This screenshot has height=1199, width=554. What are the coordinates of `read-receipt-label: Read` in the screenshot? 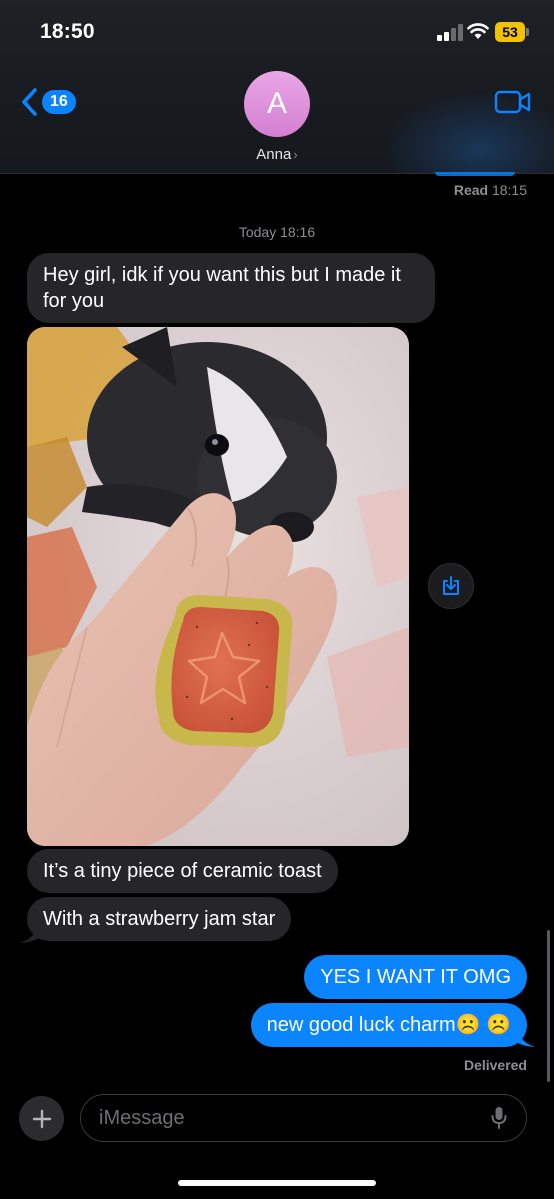 It's located at (471, 190).